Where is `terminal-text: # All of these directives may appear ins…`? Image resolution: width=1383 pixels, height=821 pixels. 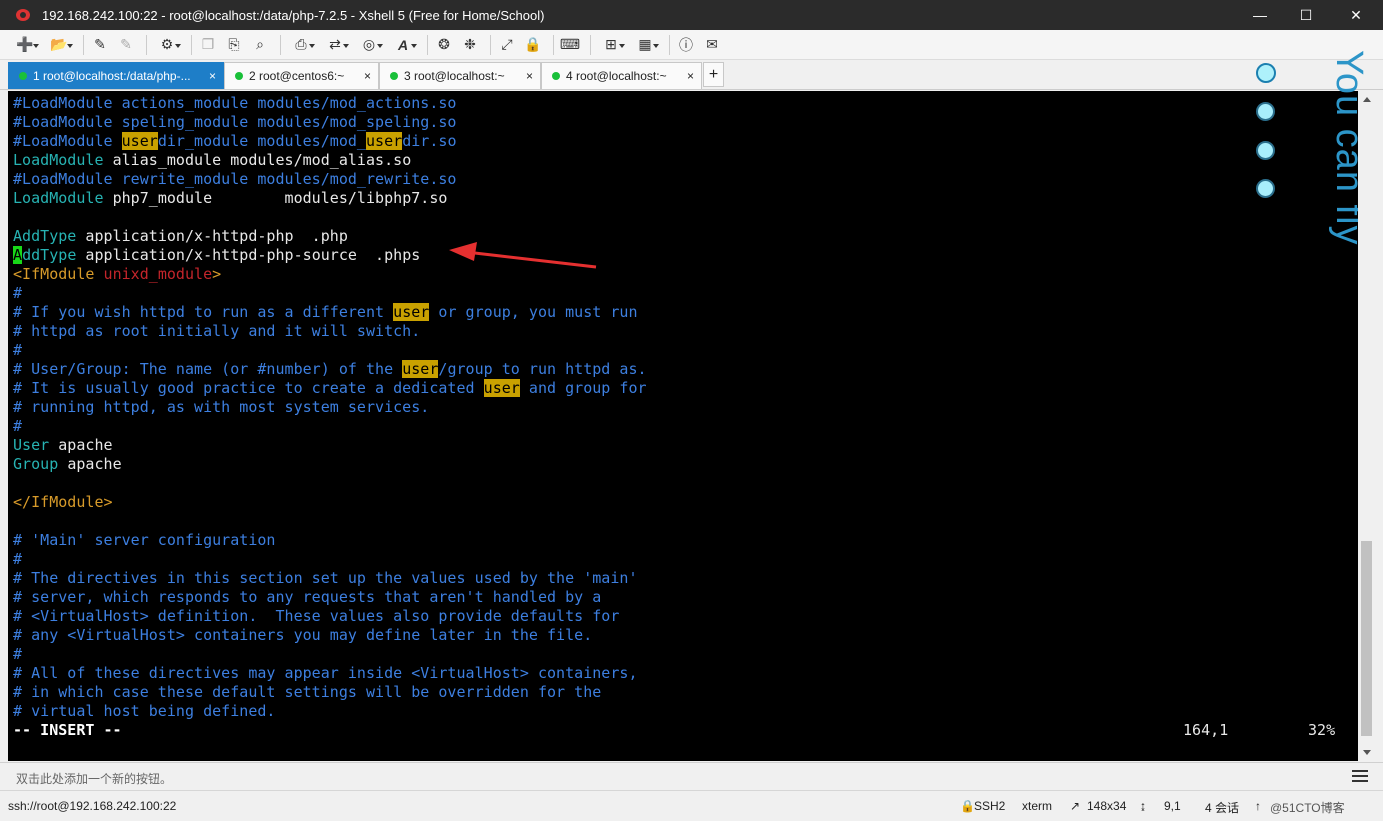
terminal-text: # All of these directives may appear ins… is located at coordinates (325, 673).